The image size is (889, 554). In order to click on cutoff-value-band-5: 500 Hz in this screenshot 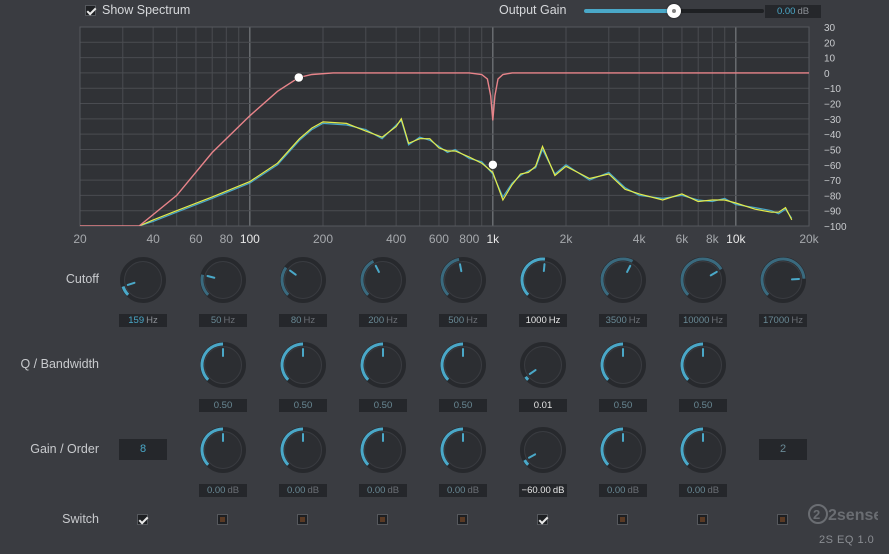, I will do `click(463, 320)`.